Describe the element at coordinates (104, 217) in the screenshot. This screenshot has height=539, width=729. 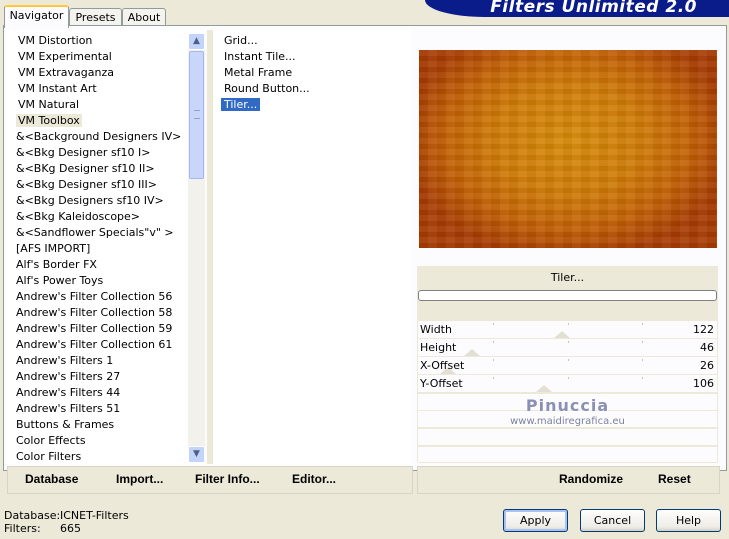
I see `filter-category-item: &<Bkg Kaleidoscope>` at that location.